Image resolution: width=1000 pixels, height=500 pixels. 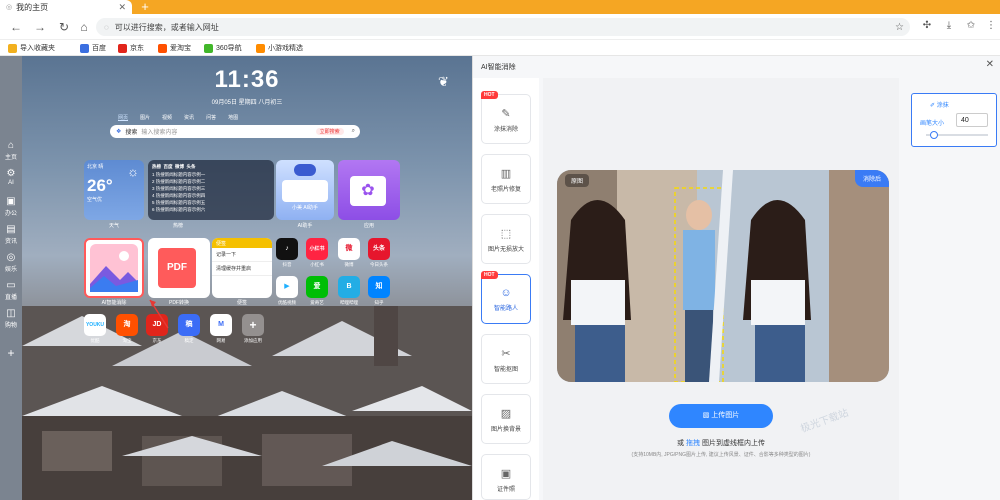 I want to click on new-tab-button: +, so click(x=145, y=7).